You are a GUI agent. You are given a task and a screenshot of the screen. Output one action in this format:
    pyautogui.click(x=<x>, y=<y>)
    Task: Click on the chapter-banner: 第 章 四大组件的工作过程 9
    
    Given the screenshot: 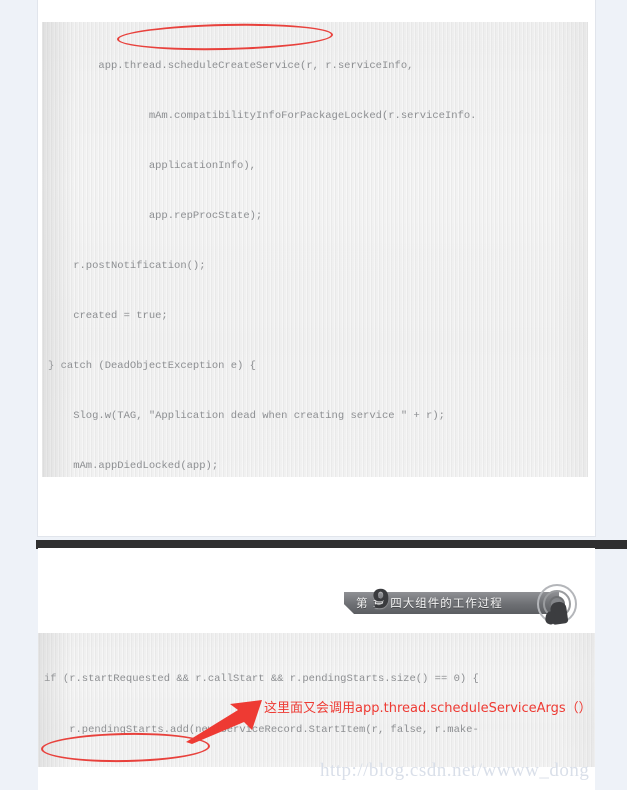 What is the action you would take?
    pyautogui.click(x=452, y=603)
    